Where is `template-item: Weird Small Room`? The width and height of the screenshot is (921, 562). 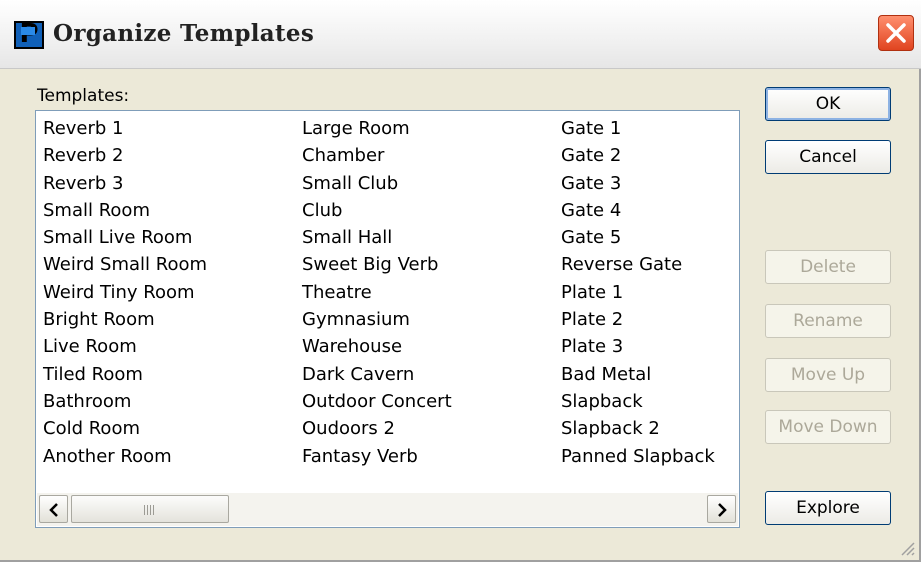
template-item: Weird Small Room is located at coordinates (125, 264).